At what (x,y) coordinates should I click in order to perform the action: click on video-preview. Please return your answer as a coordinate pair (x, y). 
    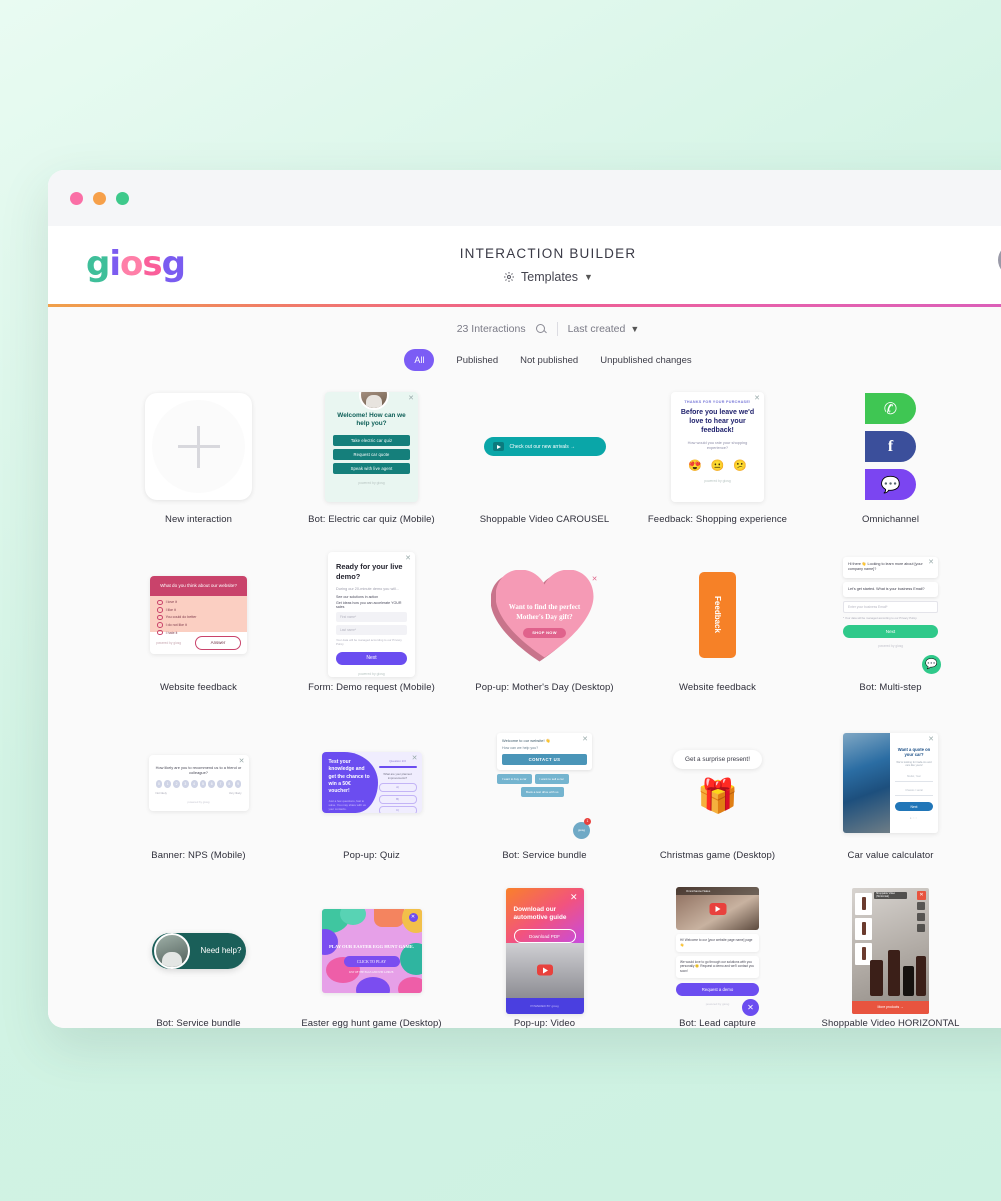
    Looking at the image, I should click on (544, 970).